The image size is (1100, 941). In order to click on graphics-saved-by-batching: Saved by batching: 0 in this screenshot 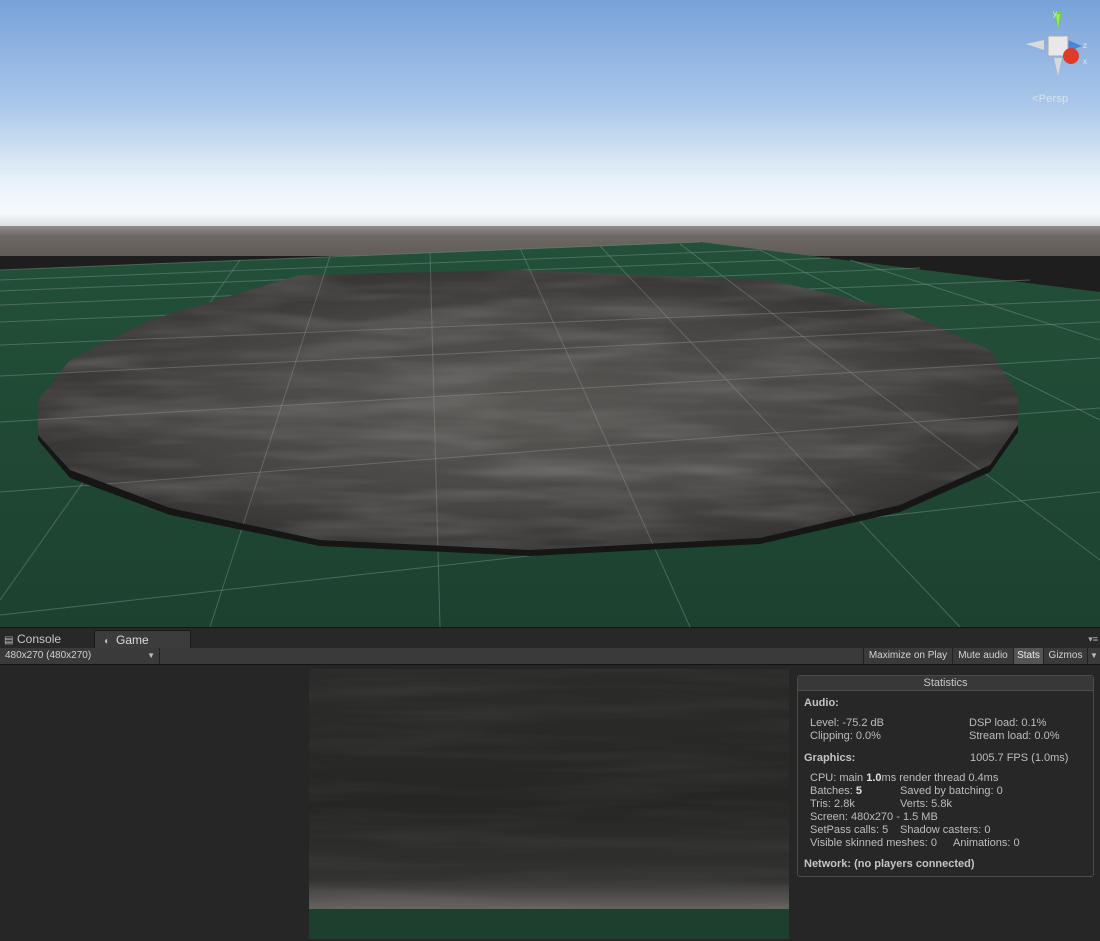, I will do `click(951, 791)`.